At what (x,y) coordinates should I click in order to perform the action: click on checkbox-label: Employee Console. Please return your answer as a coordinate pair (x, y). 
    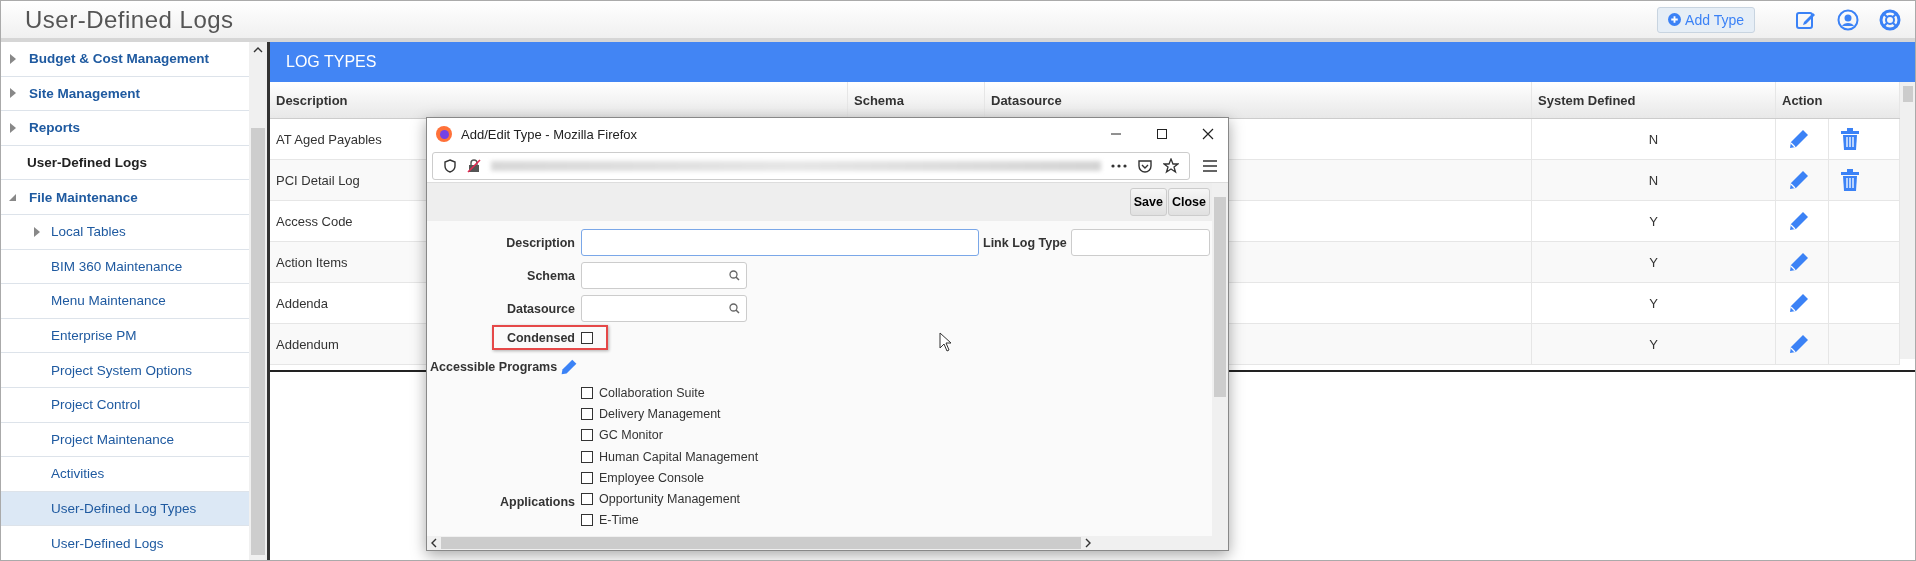
    Looking at the image, I should click on (651, 477).